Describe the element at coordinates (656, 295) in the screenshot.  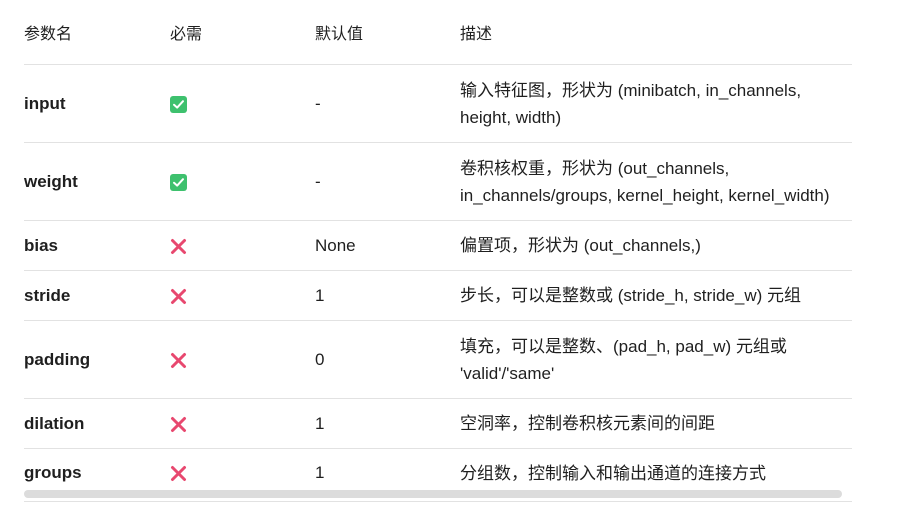
I see `param-description: 步长，可以是整数或 (stride_h, stride_w) 元组` at that location.